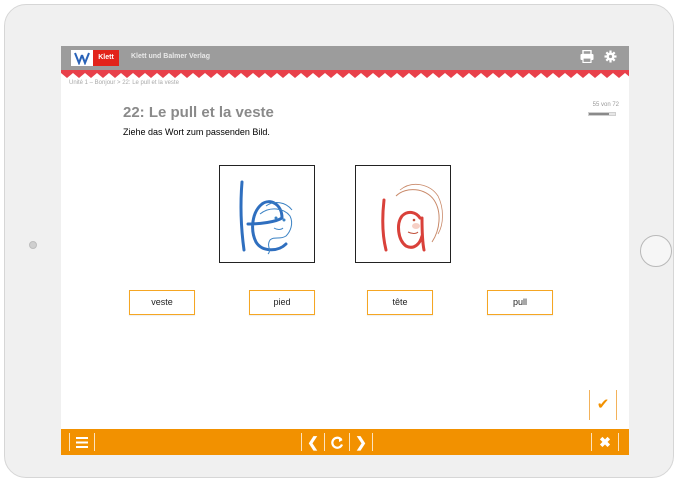  Describe the element at coordinates (282, 302) in the screenshot. I see `word-card-pied: pied` at that location.